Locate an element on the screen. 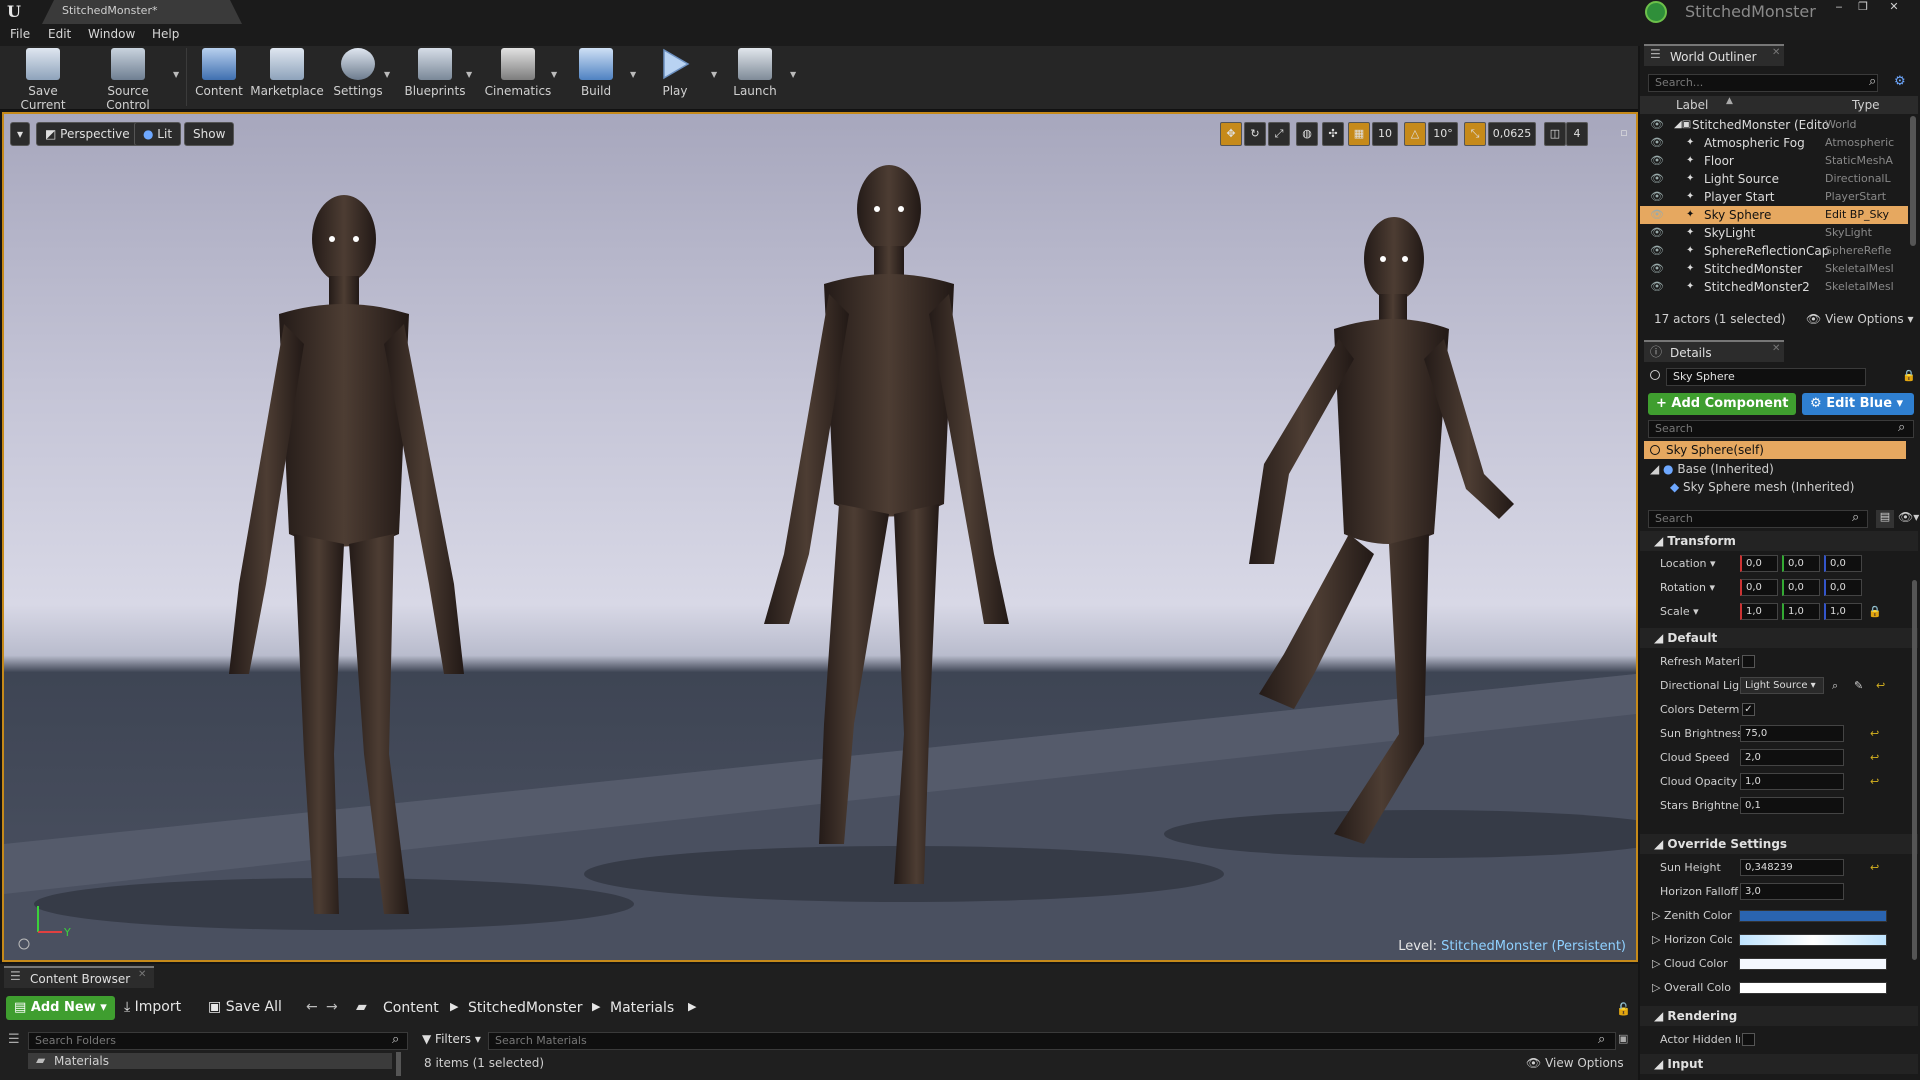  outliner-settings-icon: ⚙ is located at coordinates (1900, 81).